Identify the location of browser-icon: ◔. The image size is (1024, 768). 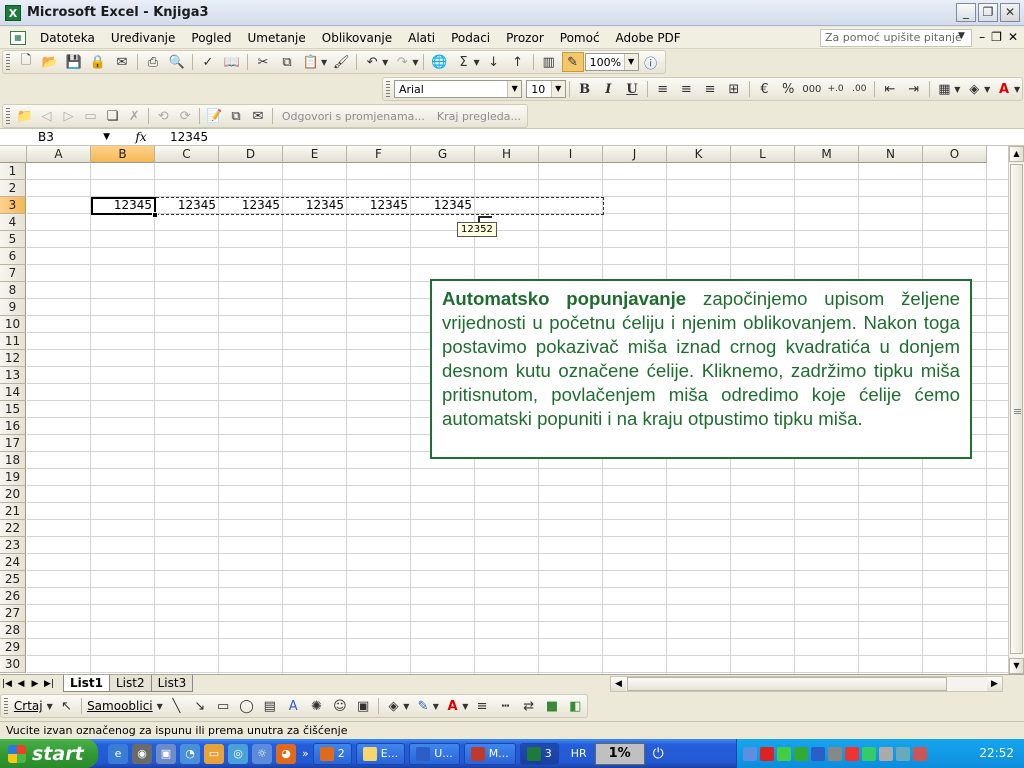
(190, 753).